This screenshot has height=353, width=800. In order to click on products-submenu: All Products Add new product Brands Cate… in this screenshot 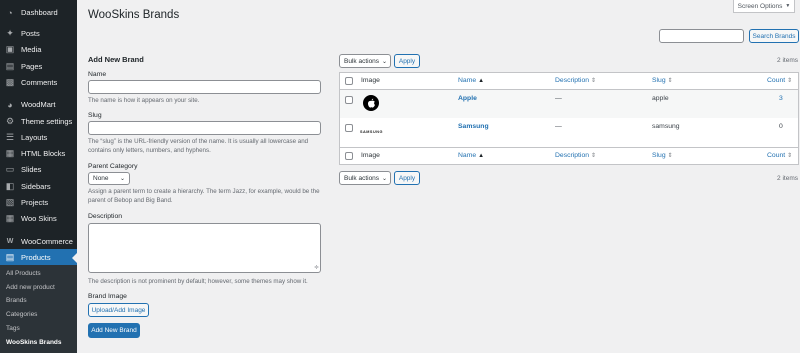, I will do `click(38, 309)`.